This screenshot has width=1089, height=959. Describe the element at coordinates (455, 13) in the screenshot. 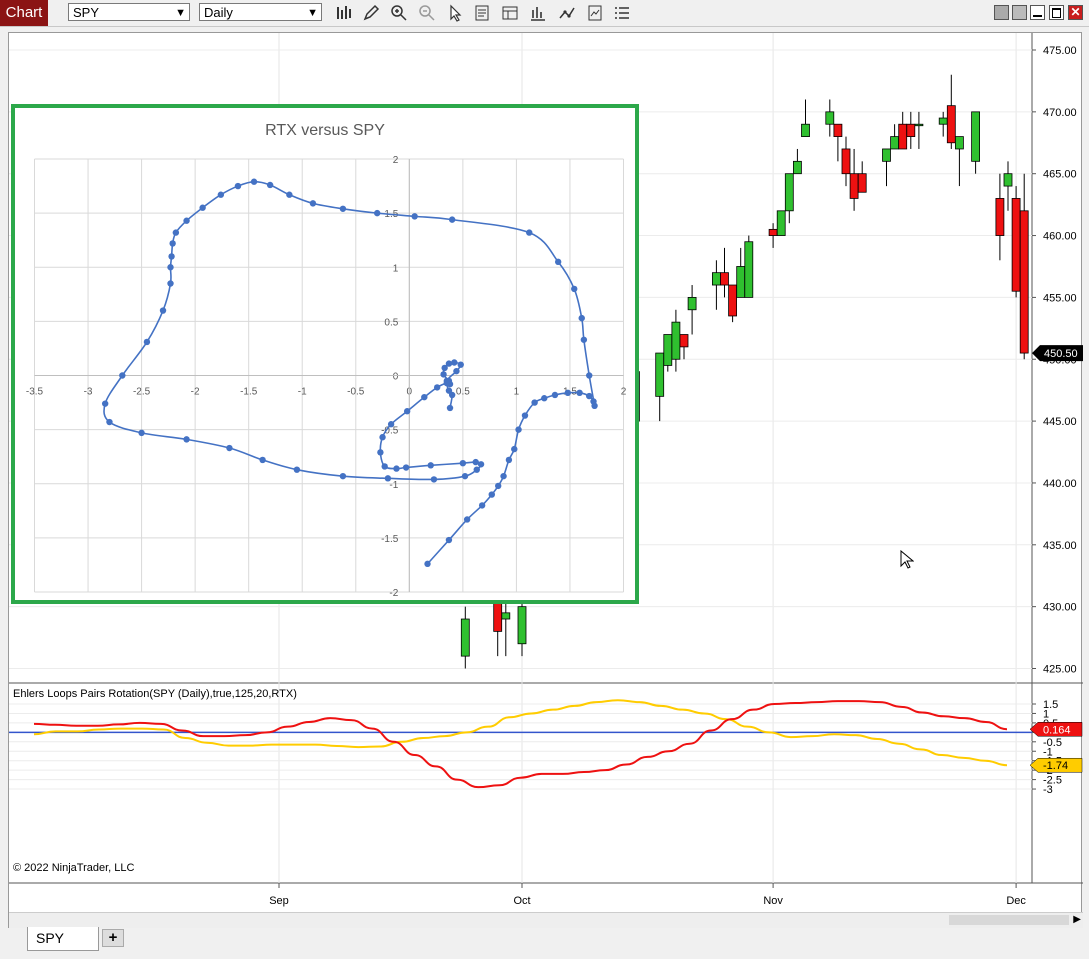

I see `pointer-icon` at that location.